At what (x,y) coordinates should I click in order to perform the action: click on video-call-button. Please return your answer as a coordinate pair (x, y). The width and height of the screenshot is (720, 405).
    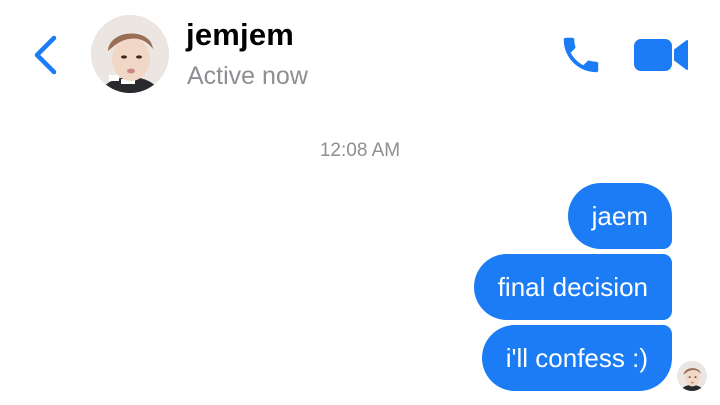
    Looking at the image, I should click on (661, 55).